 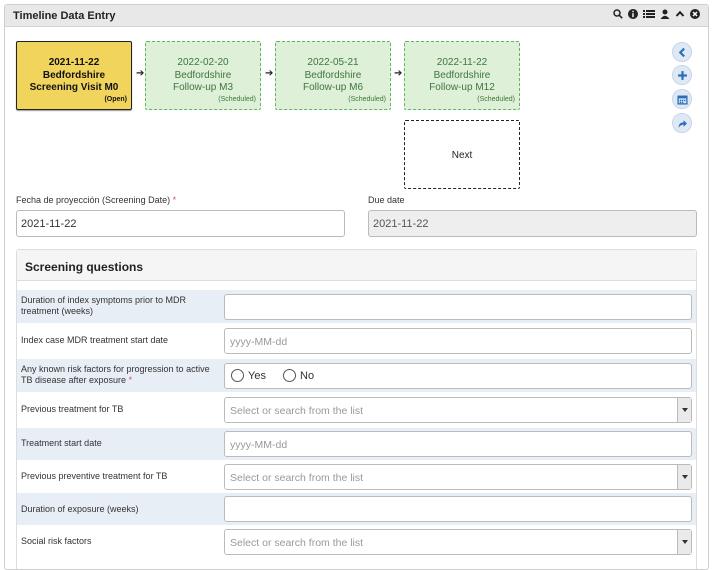 I want to click on question-row: Duration of exposure (weeks), so click(x=356, y=509).